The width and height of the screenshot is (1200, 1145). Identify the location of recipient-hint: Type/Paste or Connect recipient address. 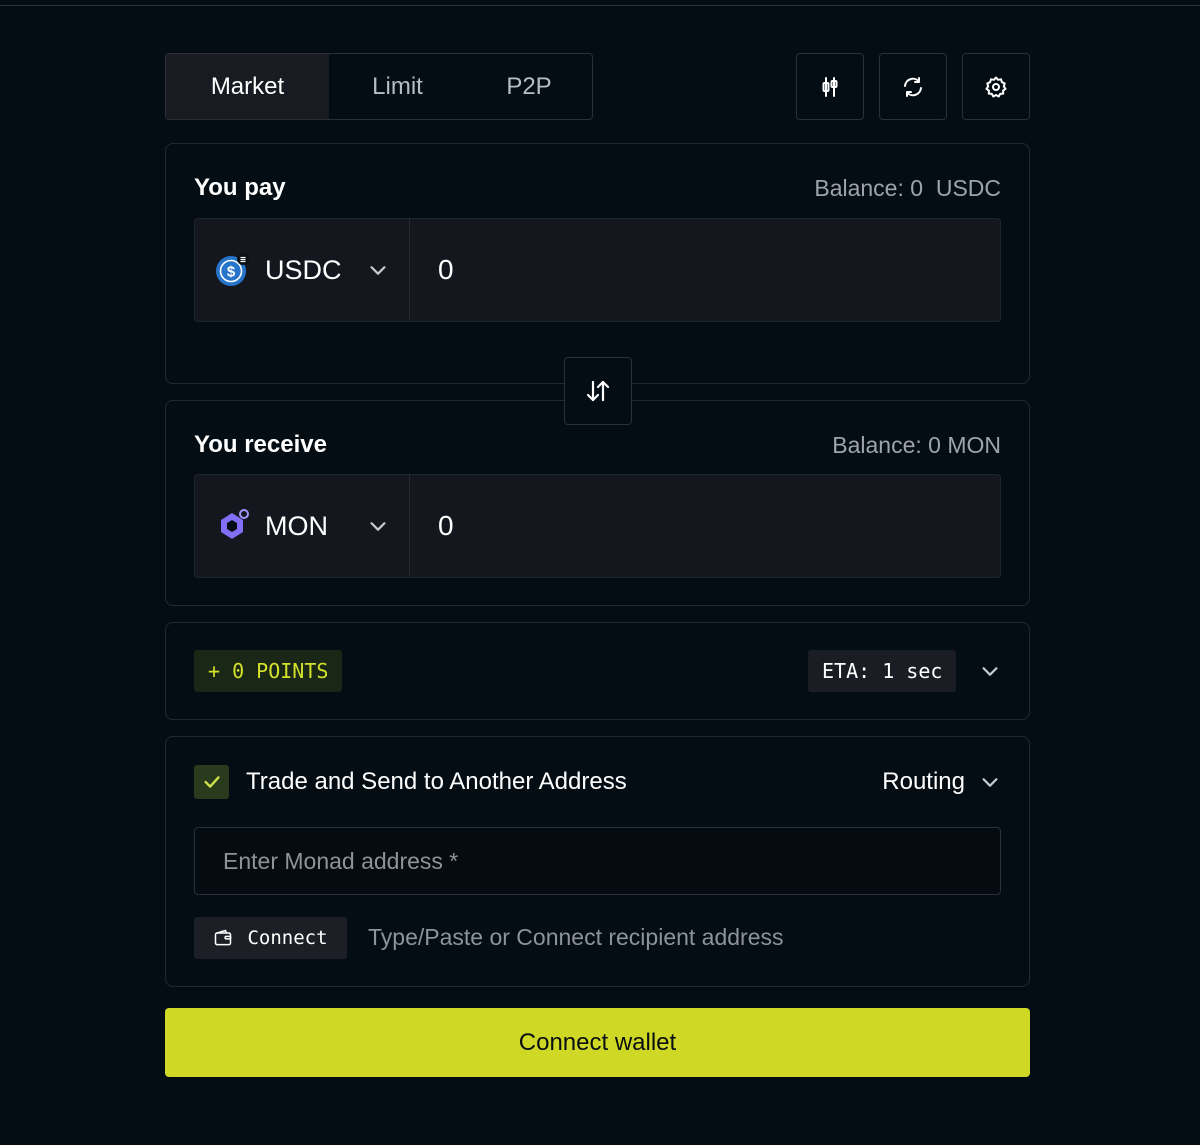
(576, 937).